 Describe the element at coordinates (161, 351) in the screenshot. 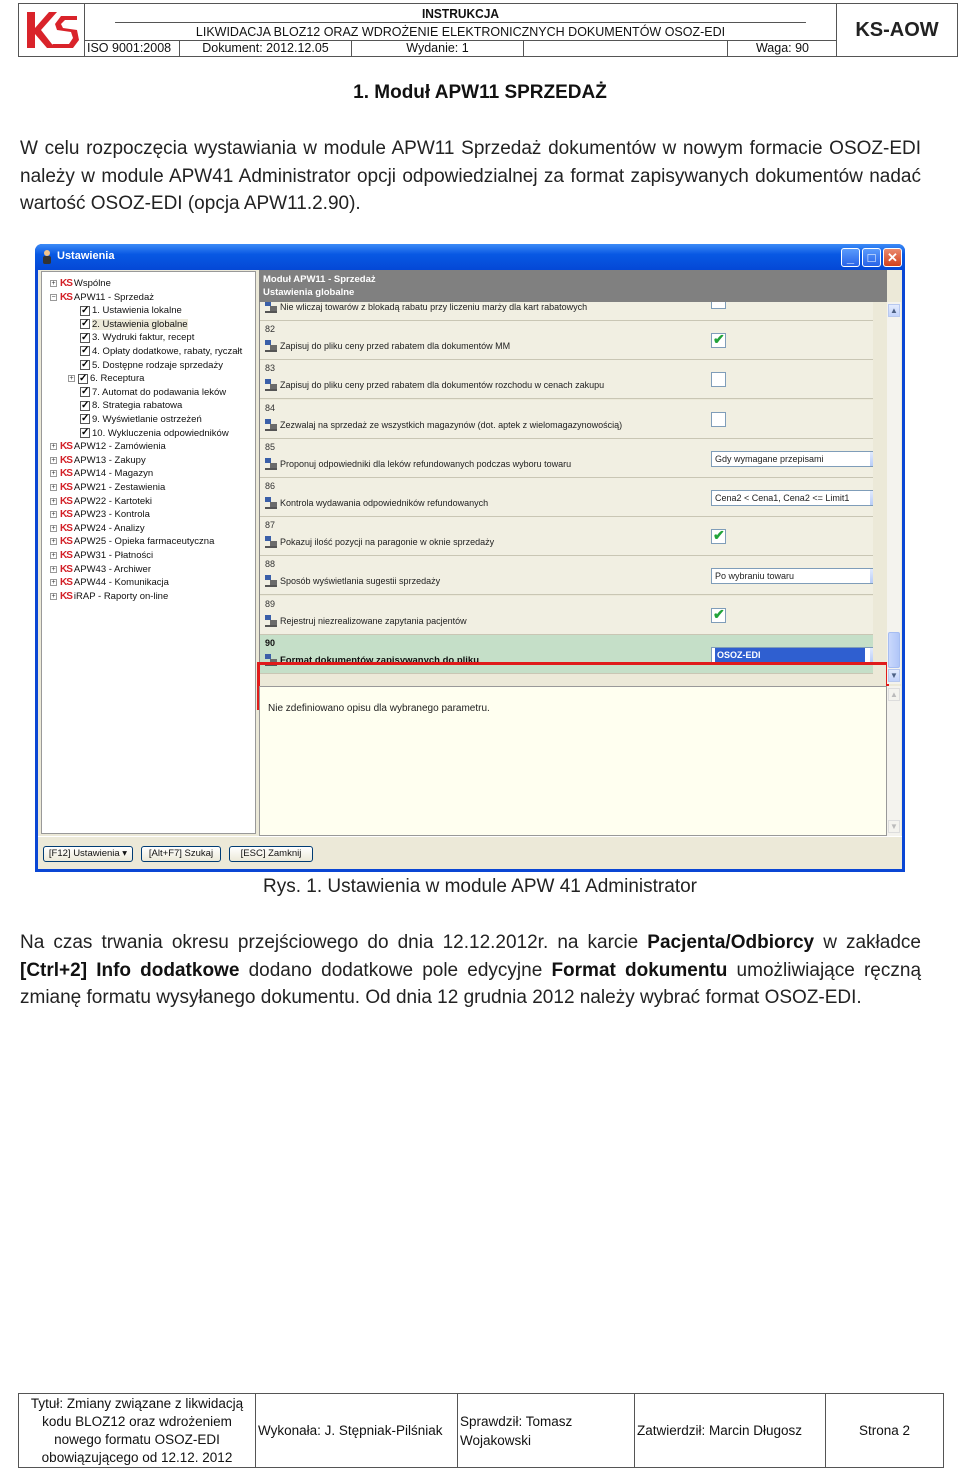

I see `tree-item: ✓ 4. Opłaty dodatkowe, rabaty, ryczałt` at that location.